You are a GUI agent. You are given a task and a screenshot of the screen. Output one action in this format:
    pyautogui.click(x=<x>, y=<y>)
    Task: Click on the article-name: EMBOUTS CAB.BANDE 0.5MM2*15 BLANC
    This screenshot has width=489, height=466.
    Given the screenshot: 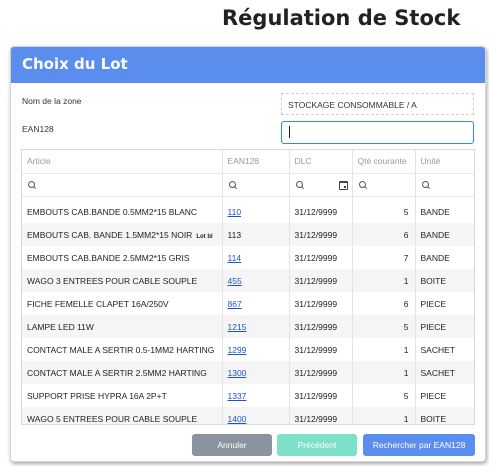 What is the action you would take?
    pyautogui.click(x=112, y=211)
    